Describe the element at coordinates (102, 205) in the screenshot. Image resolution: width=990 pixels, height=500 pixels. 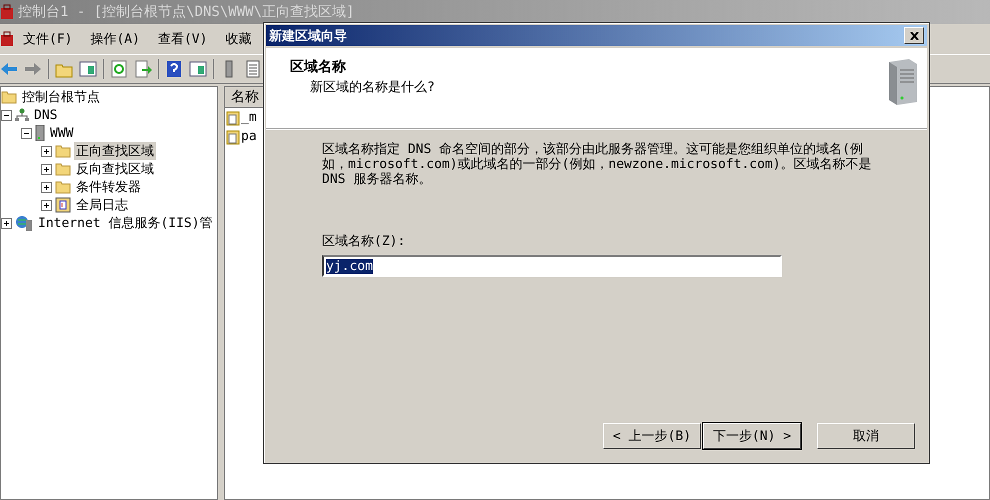
I see `tree-item: 全局日志` at that location.